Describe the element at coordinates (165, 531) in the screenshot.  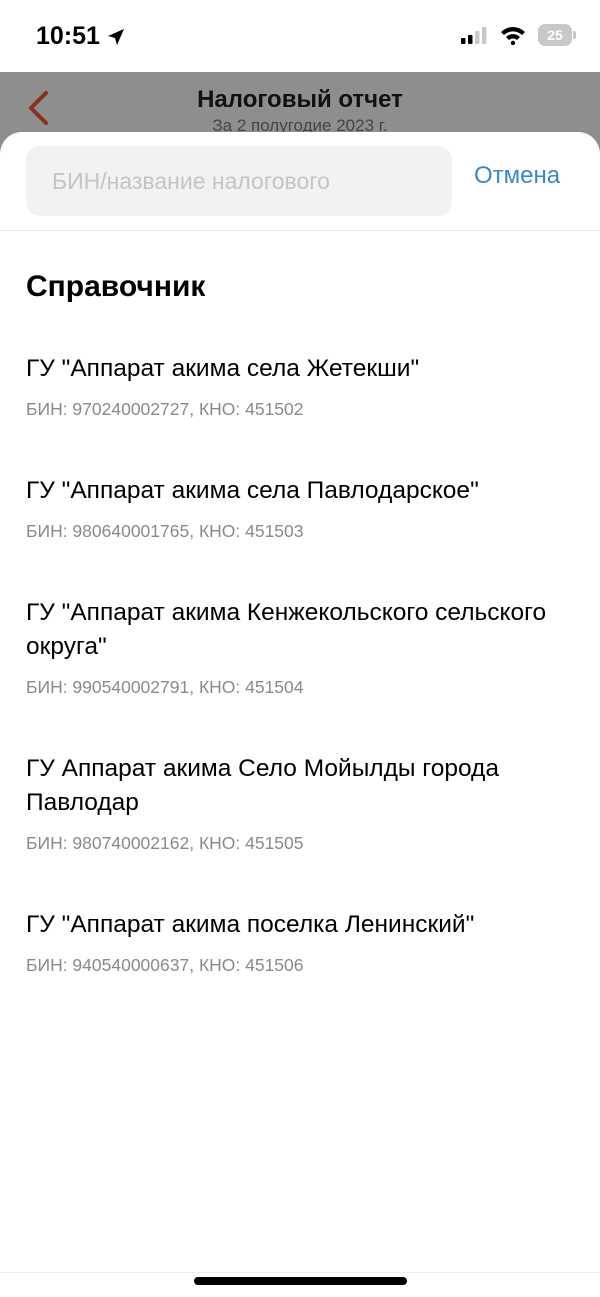
I see `item-details: БИН: 980640001765, КНО: 451503` at that location.